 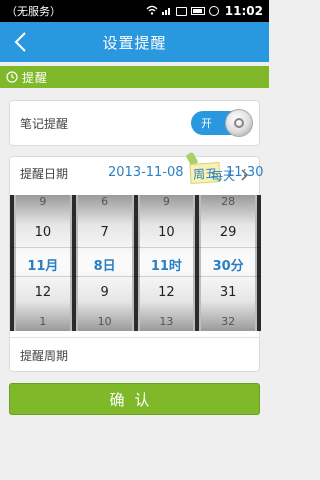 What do you see at coordinates (104, 232) in the screenshot?
I see `wheel-item: 7` at bounding box center [104, 232].